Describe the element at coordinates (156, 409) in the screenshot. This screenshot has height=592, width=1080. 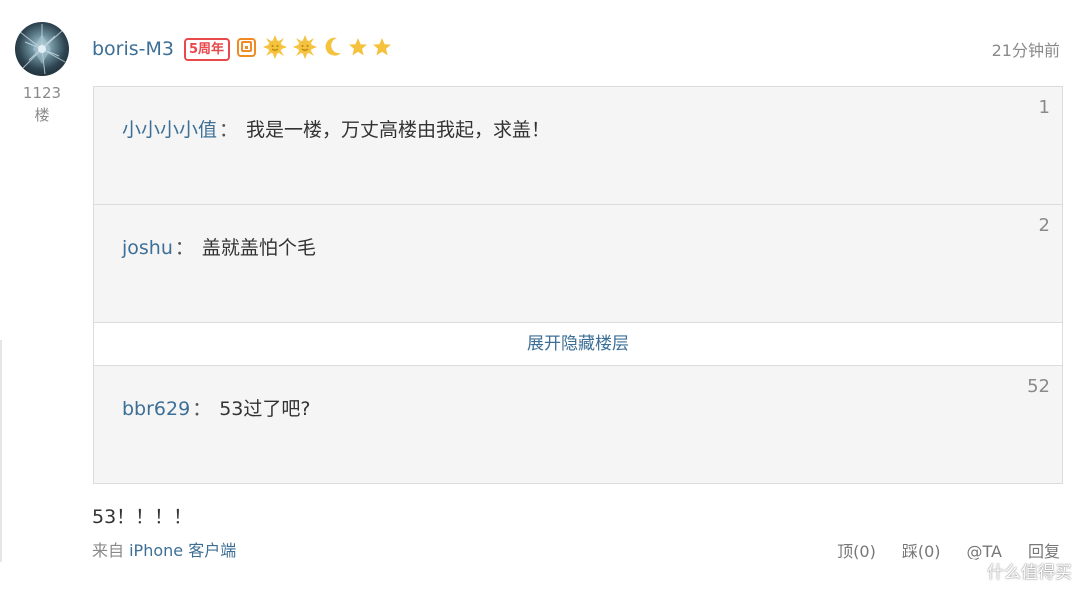
I see `quoted-reply-author: bbr629` at that location.